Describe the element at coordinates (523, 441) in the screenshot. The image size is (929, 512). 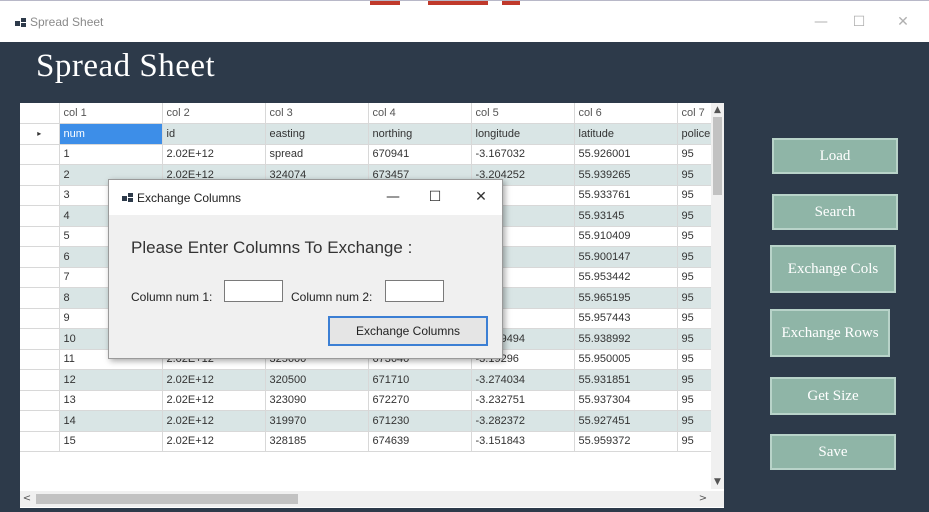
I see `table-cell: -3.151843` at that location.